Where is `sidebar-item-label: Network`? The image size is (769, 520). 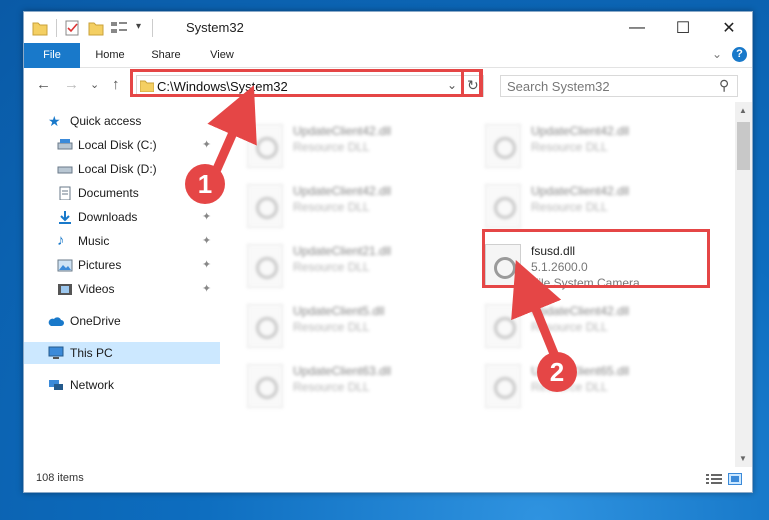
sidebar-item-label: Network is located at coordinates (92, 385).